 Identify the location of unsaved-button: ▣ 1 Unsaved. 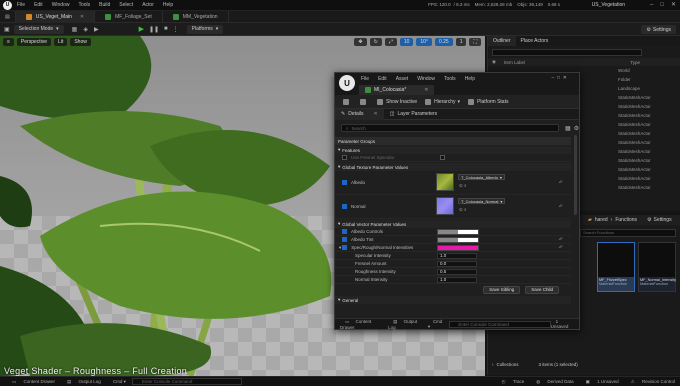
(599, 382).